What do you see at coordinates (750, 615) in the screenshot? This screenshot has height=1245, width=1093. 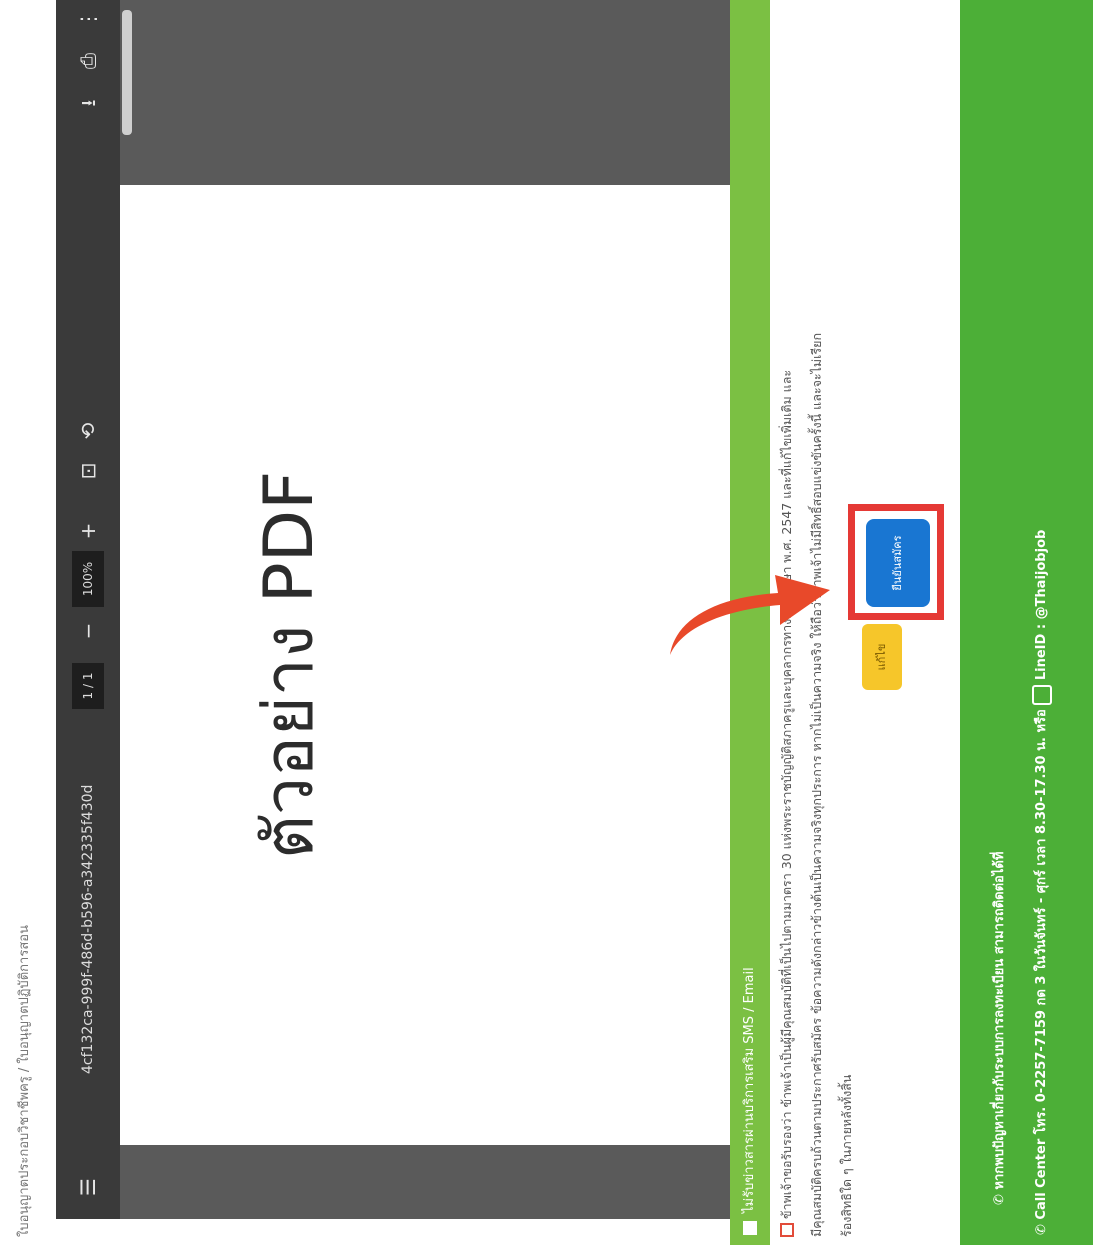 I see `annotation-arrow` at bounding box center [750, 615].